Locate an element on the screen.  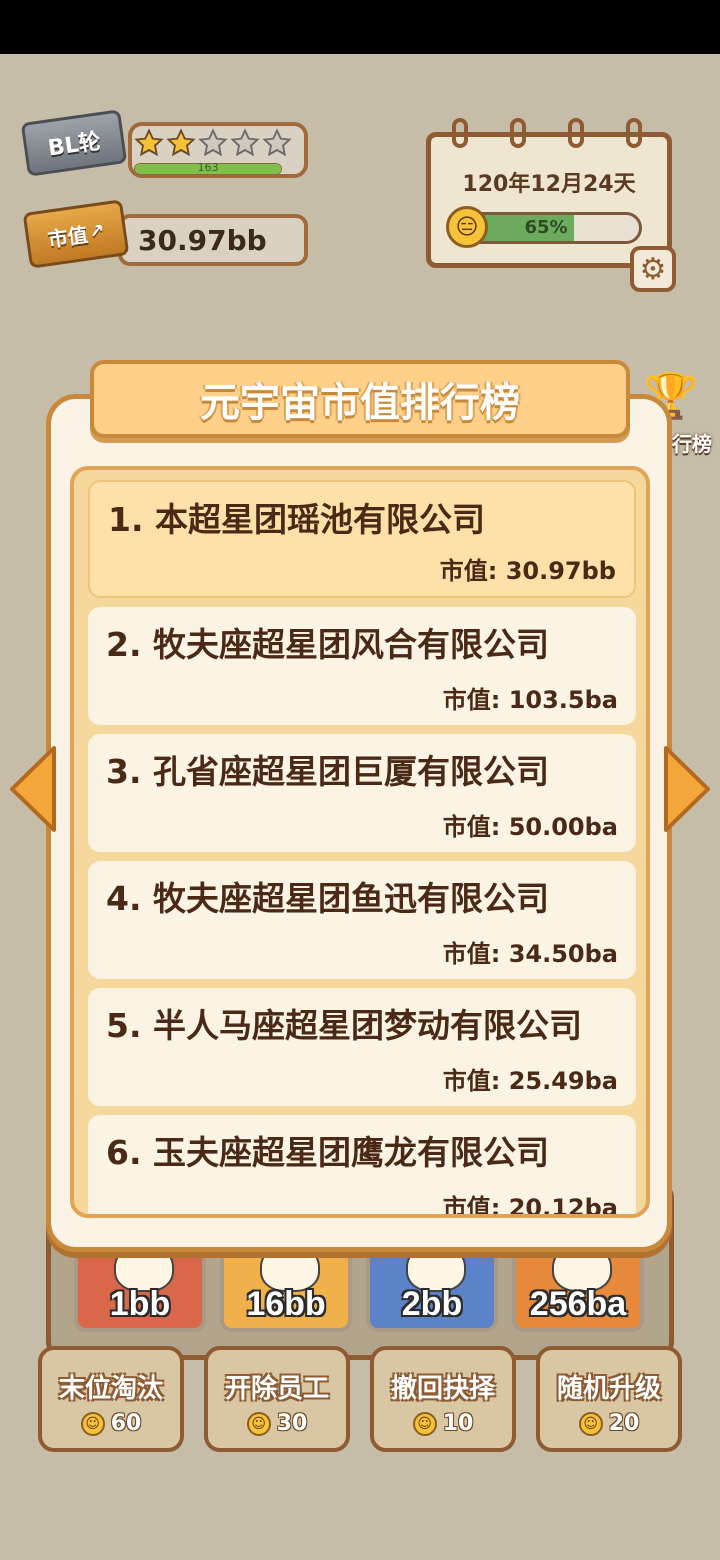
company-name: 2. 牧夫座超星团风合有限公司 is located at coordinates (327, 644).